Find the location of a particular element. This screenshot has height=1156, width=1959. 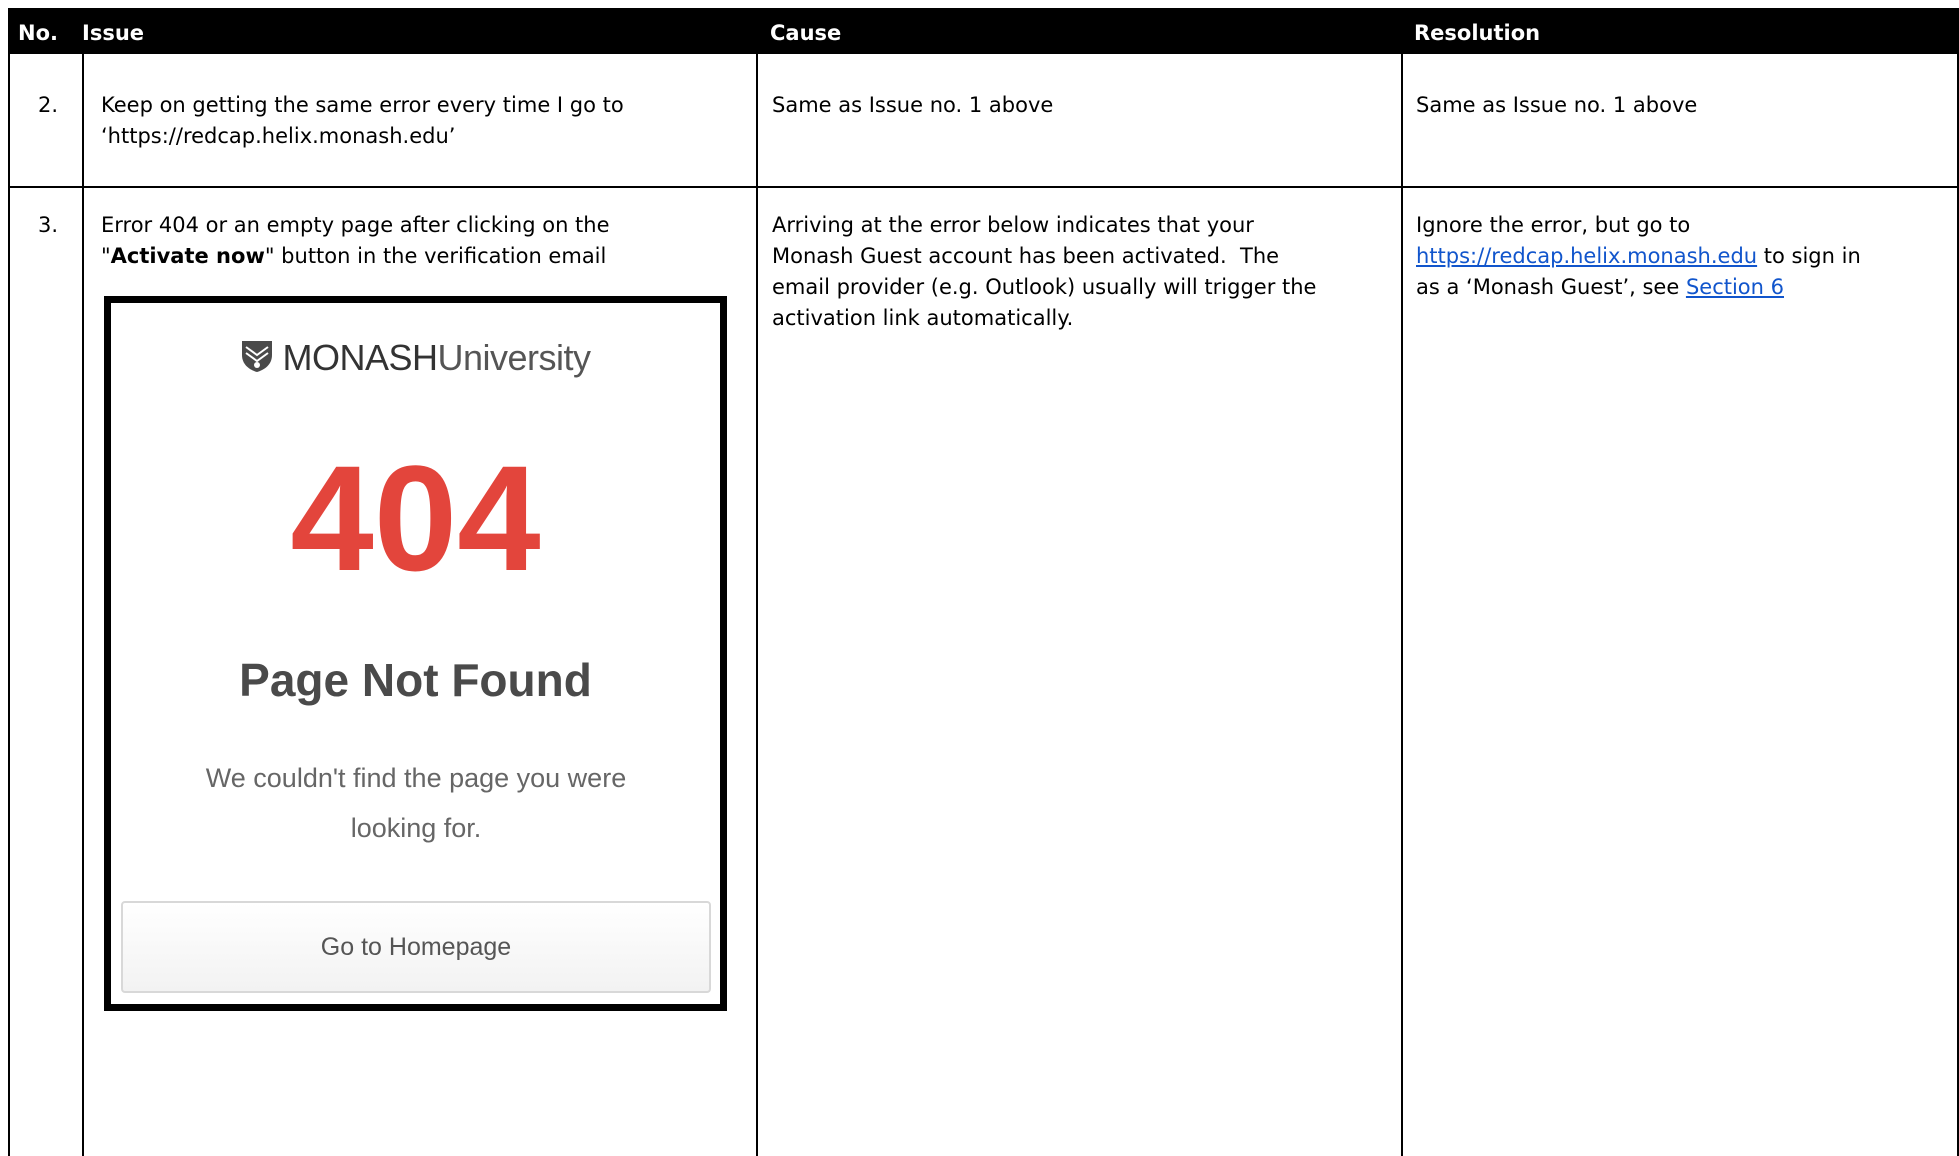

table-header: No. Issue Cause Resolution is located at coordinates (983, 31).